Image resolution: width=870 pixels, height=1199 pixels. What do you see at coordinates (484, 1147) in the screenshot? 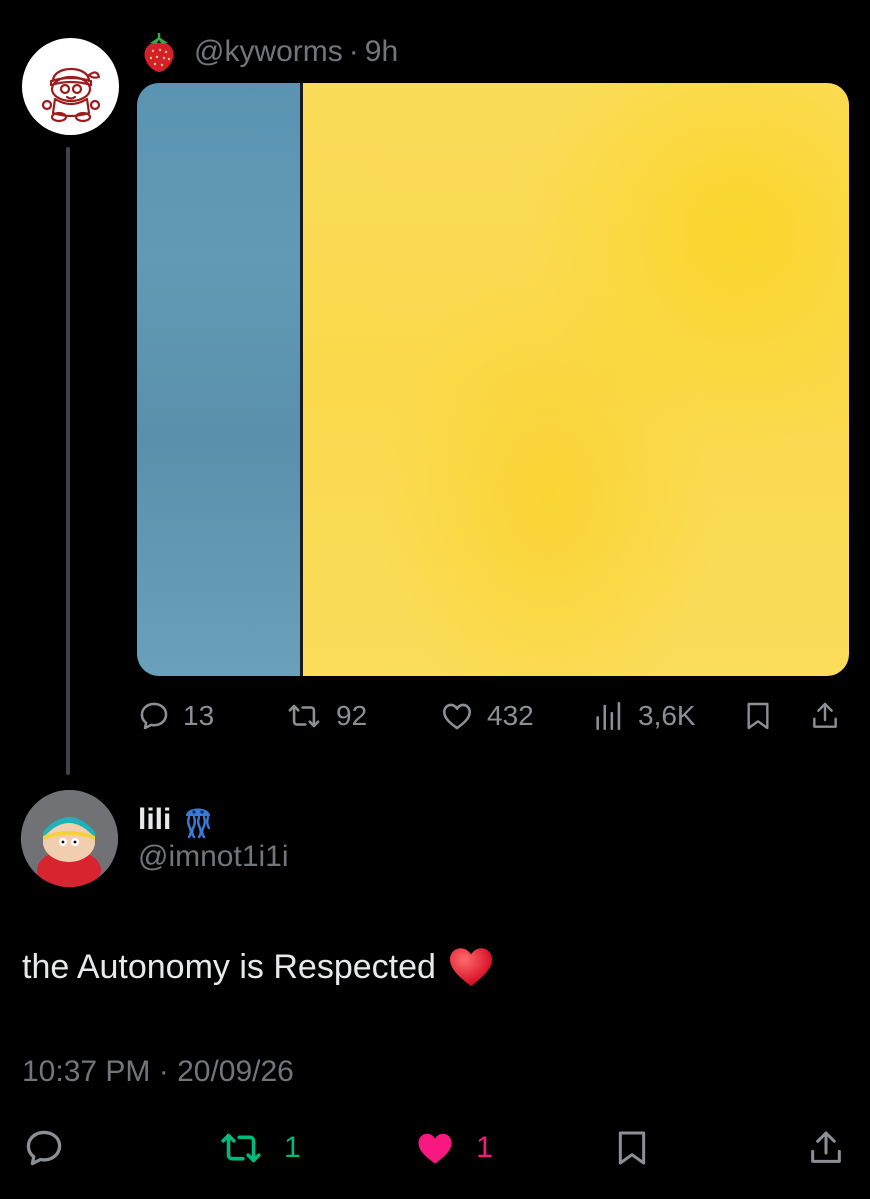
I see `reply-like-count: 1` at bounding box center [484, 1147].